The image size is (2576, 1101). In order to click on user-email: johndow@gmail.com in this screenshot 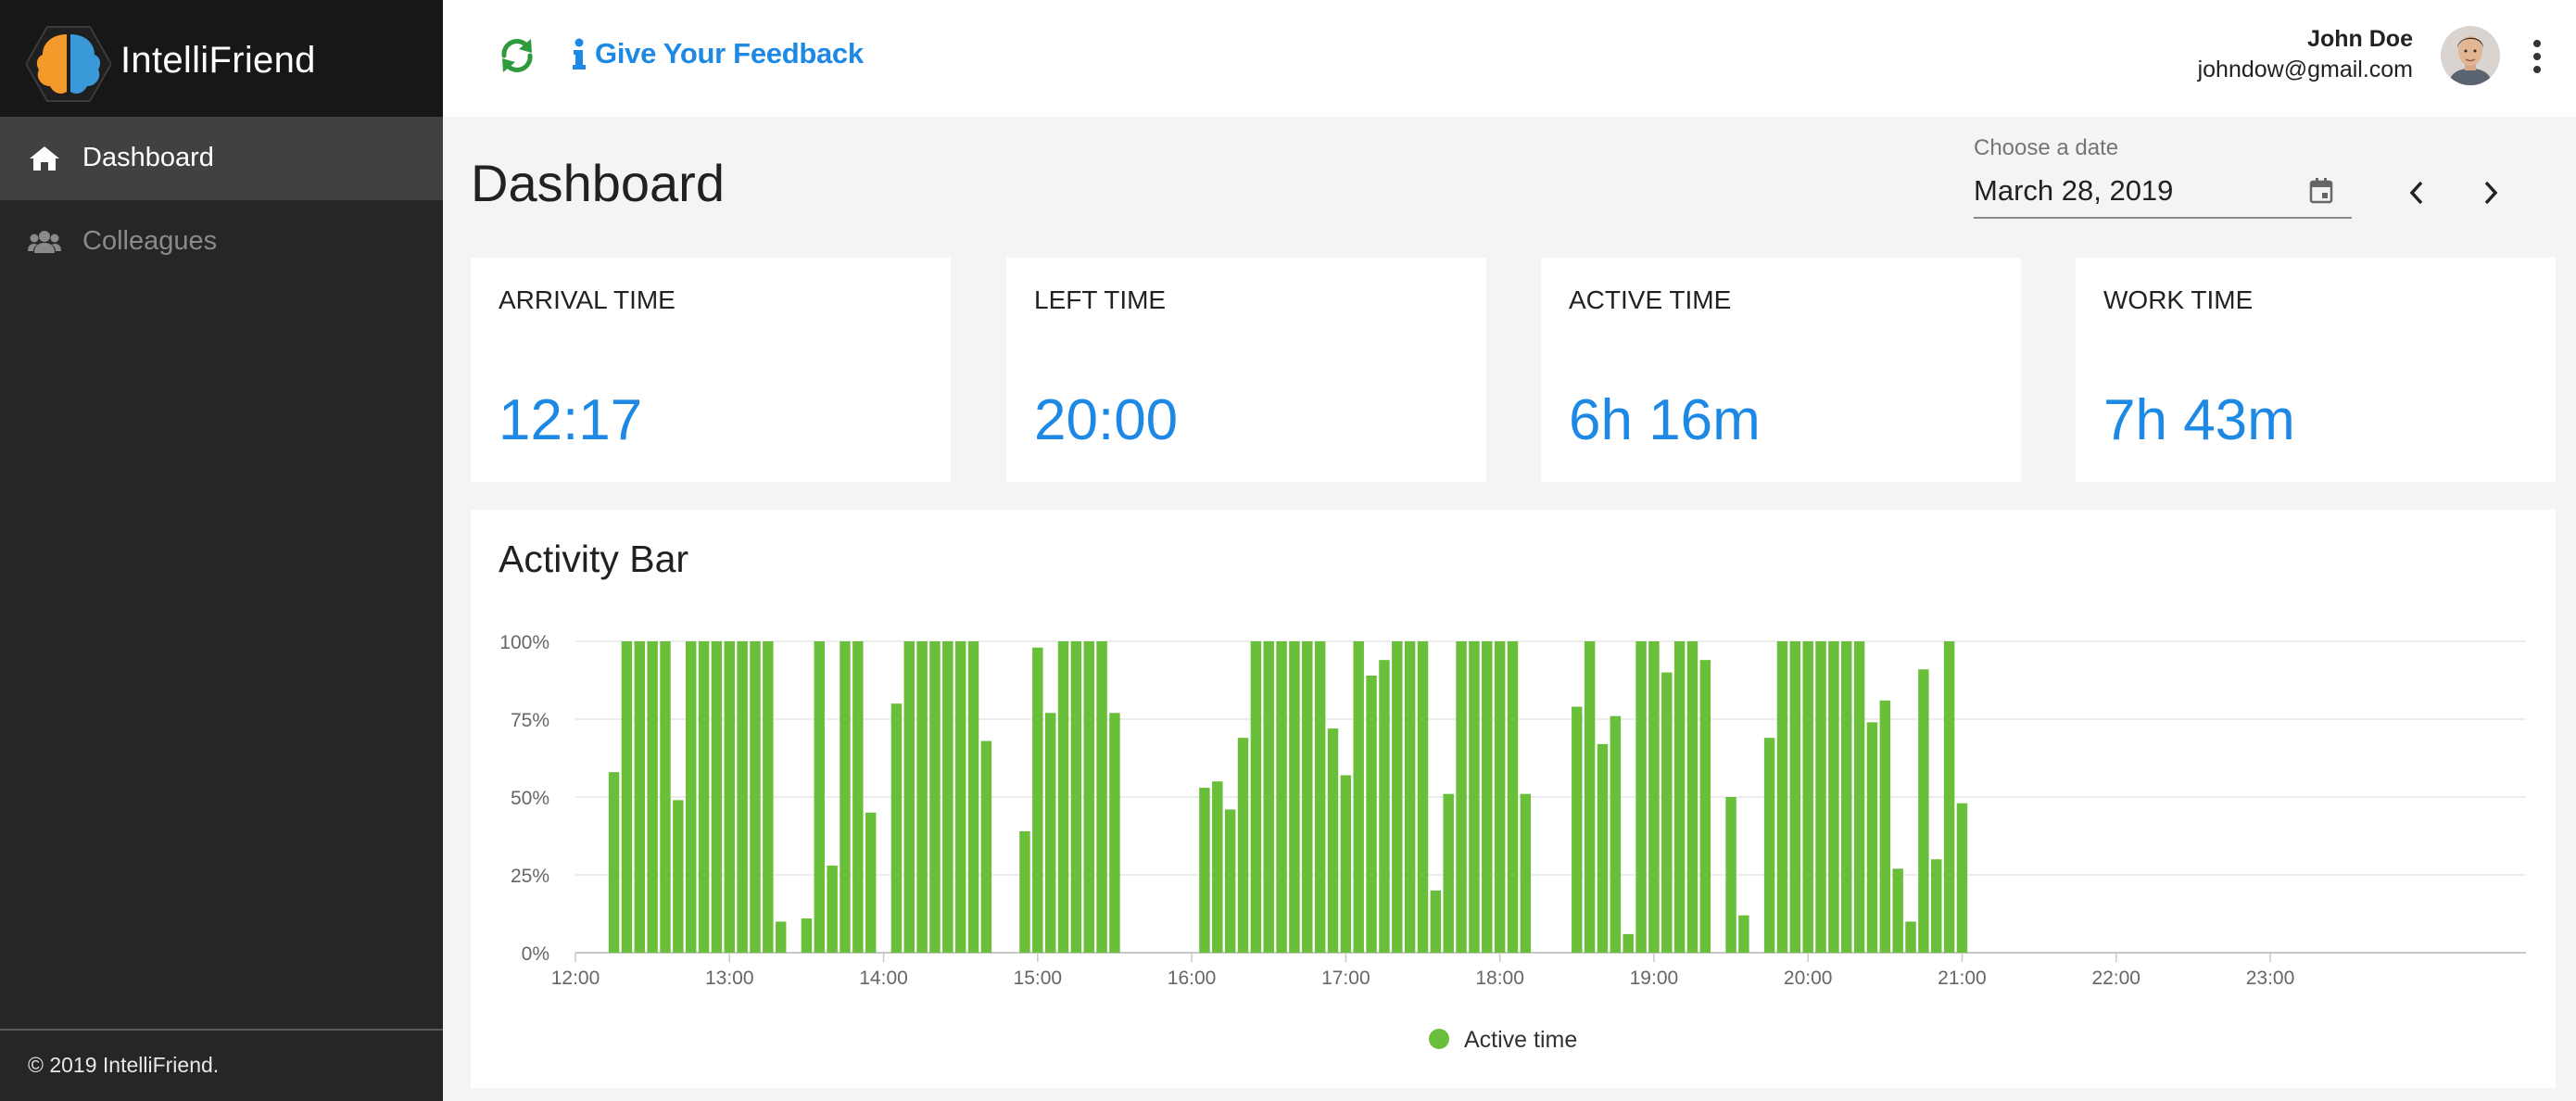, I will do `click(2305, 69)`.